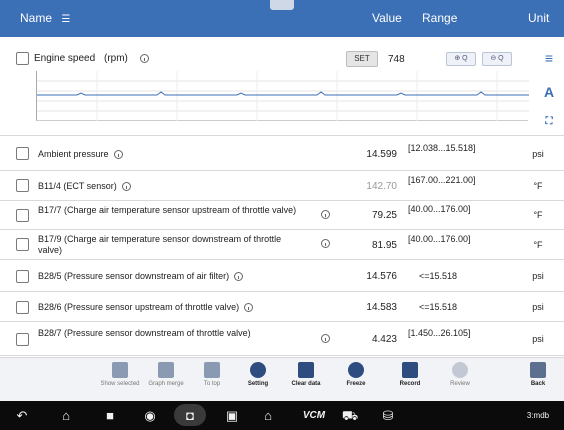  I want to click on row-value: 4.423, so click(384, 339).